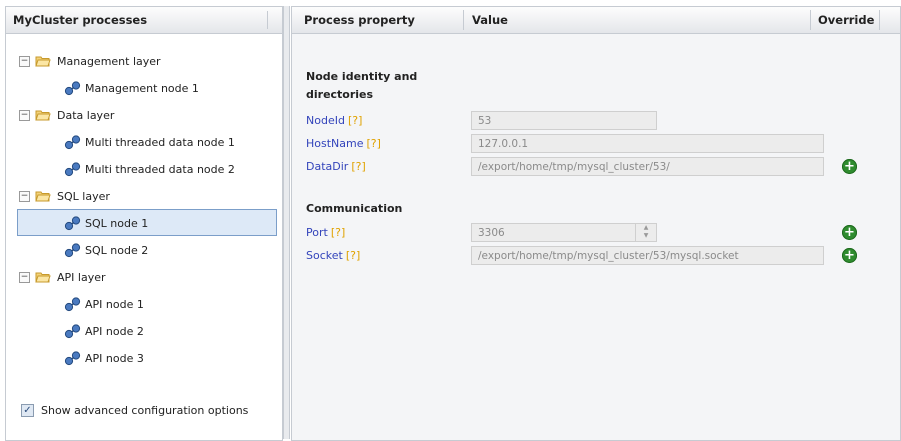 The image size is (901, 441). I want to click on advanced-options-checkbox: ✓, so click(27, 410).